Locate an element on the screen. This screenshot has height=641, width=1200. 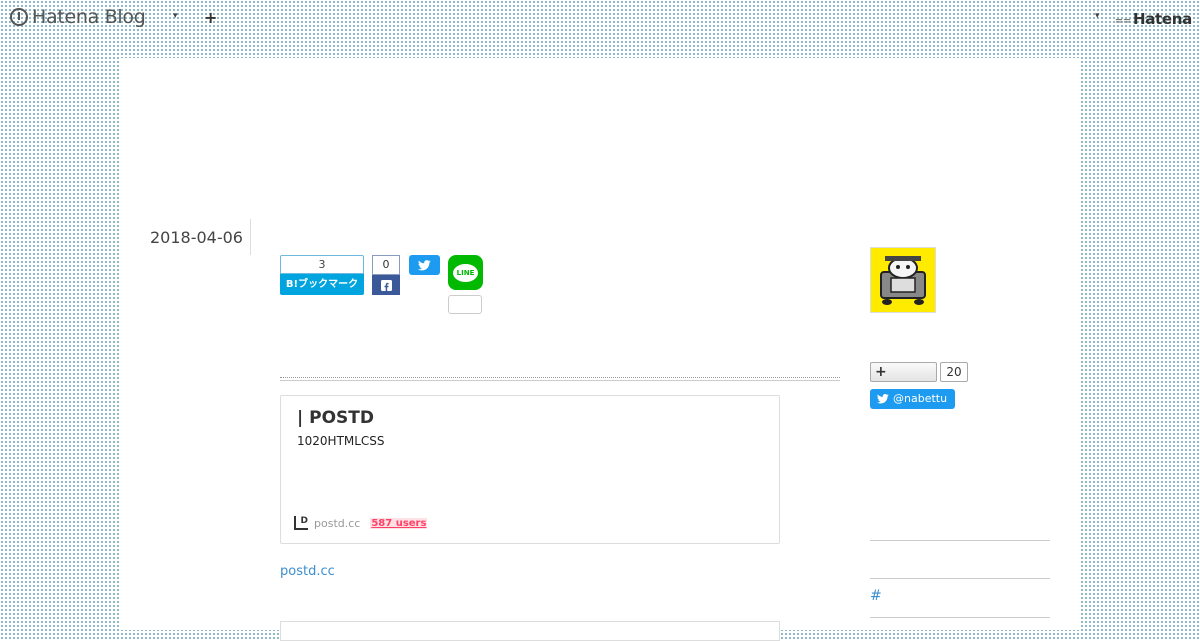
logo-text: Hatena Blog is located at coordinates (89, 17).